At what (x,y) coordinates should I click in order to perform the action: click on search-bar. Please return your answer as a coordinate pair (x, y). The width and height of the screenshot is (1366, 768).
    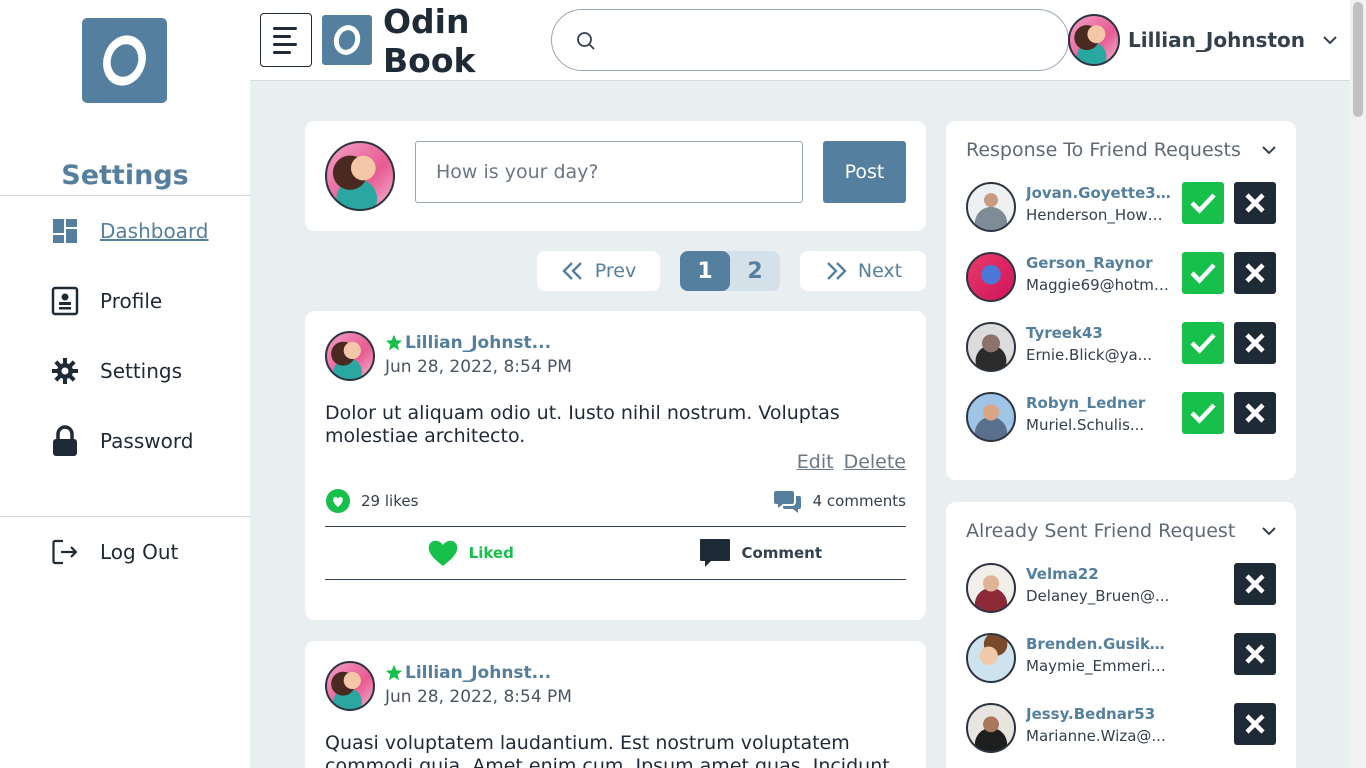
    Looking at the image, I should click on (810, 40).